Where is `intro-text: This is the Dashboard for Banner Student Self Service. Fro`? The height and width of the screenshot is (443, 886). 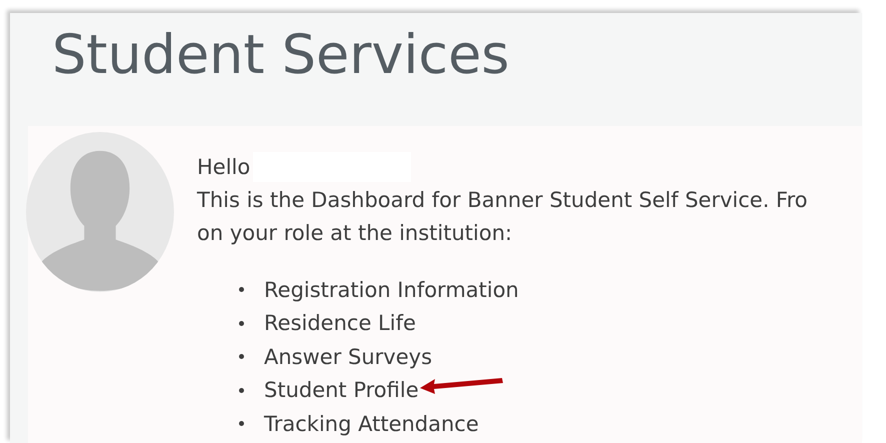
intro-text: This is the Dashboard for Banner Student Self Service. Fro is located at coordinates (502, 200).